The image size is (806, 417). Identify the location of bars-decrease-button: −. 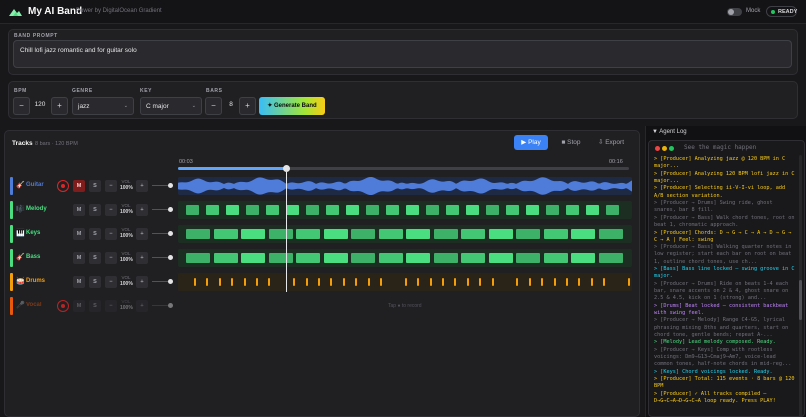
(213, 106).